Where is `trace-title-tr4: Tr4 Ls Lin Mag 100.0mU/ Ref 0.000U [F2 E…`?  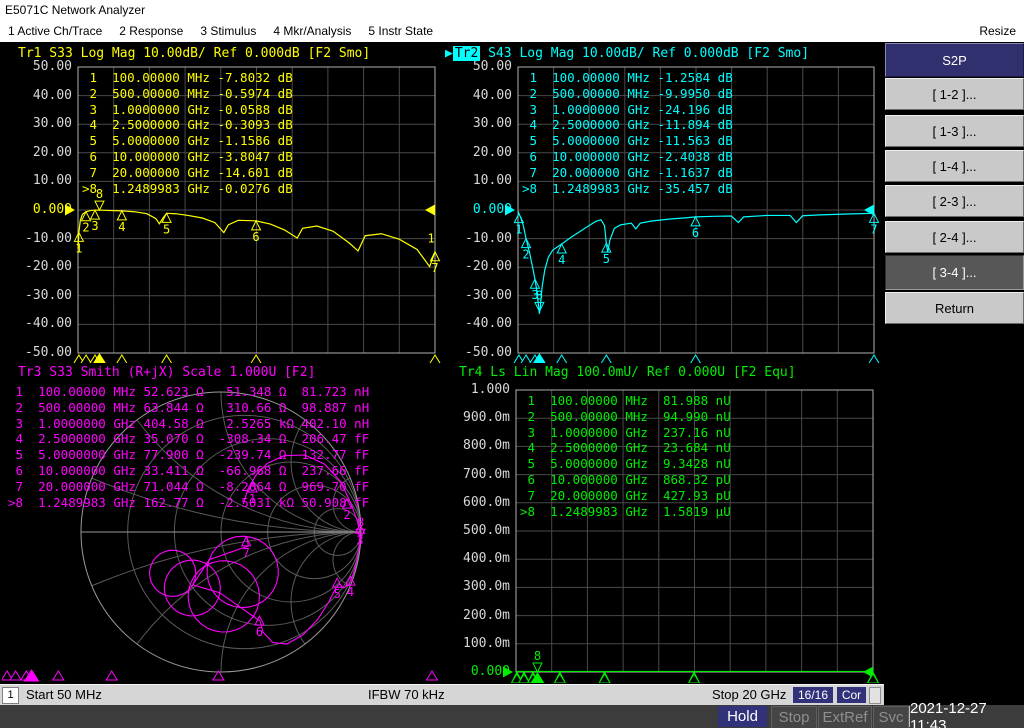
trace-title-tr4: Tr4 Ls Lin Mag 100.0mU/ Ref 0.000U [F2 E… is located at coordinates (627, 372).